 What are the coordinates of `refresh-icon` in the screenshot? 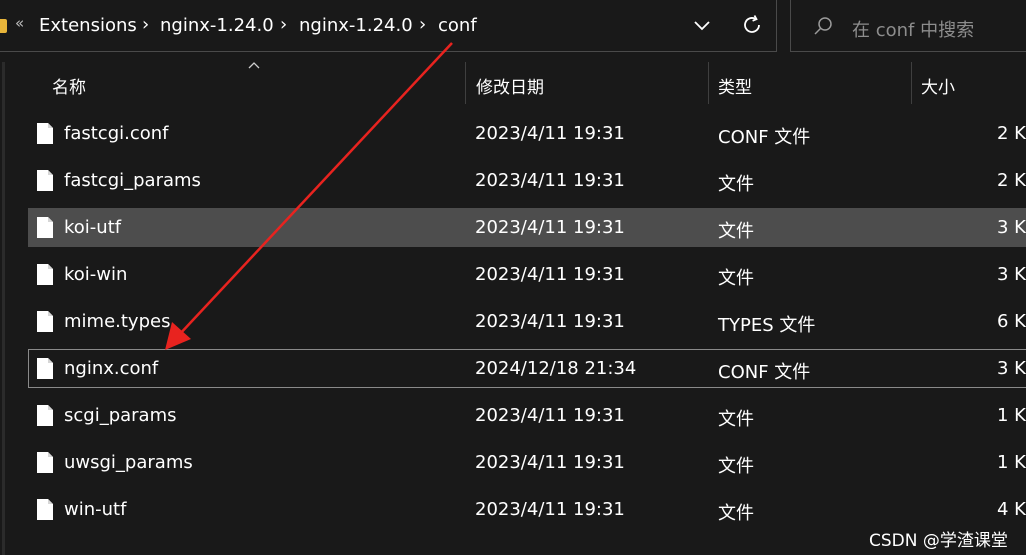 It's located at (752, 25).